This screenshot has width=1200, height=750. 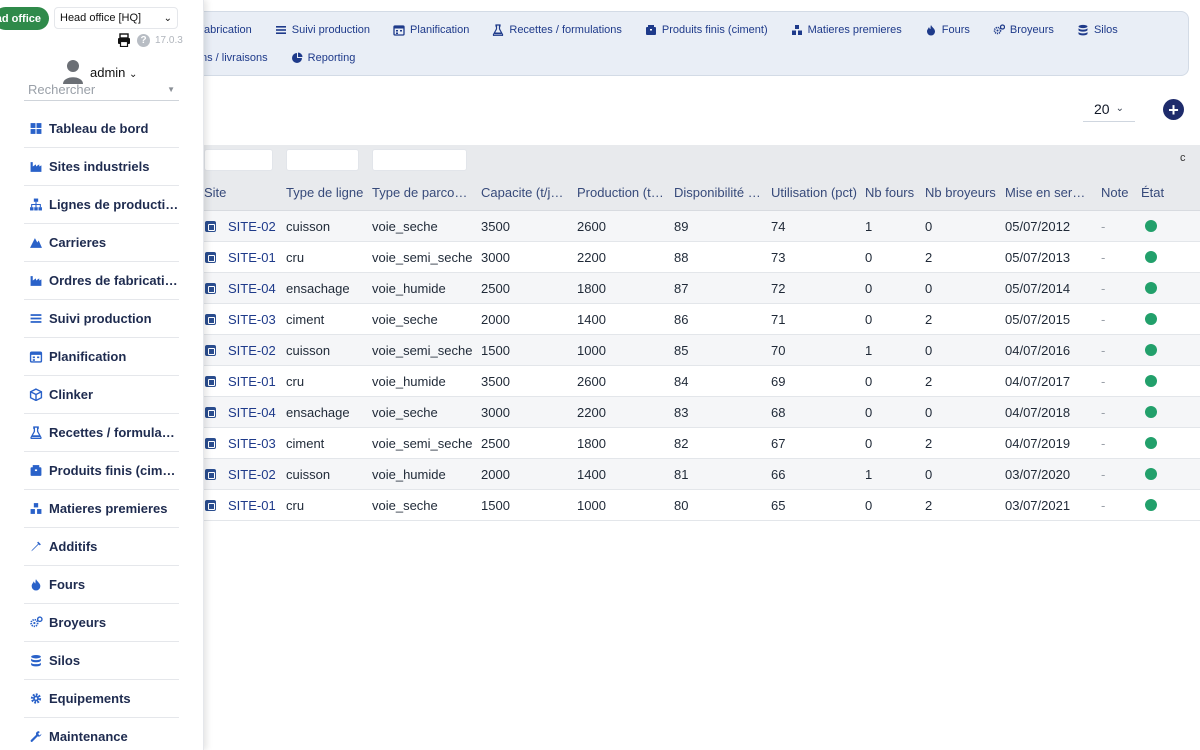 What do you see at coordinates (36, 357) in the screenshot?
I see `calendar-icon` at bounding box center [36, 357].